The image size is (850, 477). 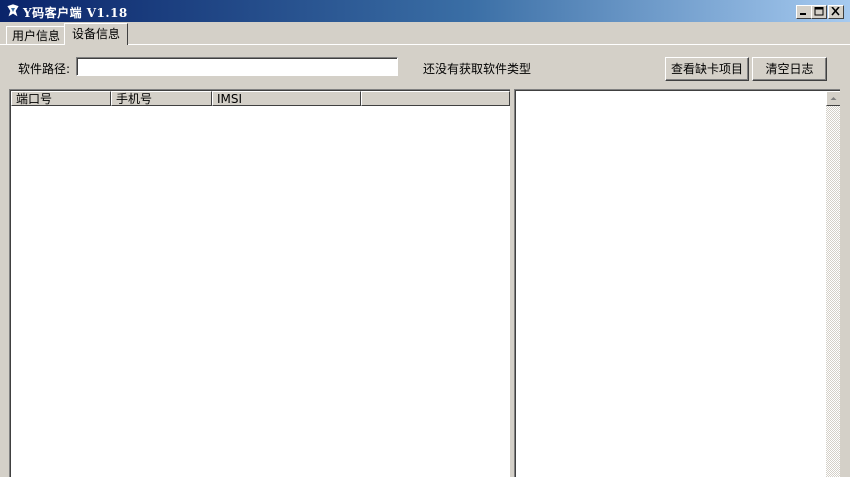 What do you see at coordinates (435, 98) in the screenshot?
I see `column-extra` at bounding box center [435, 98].